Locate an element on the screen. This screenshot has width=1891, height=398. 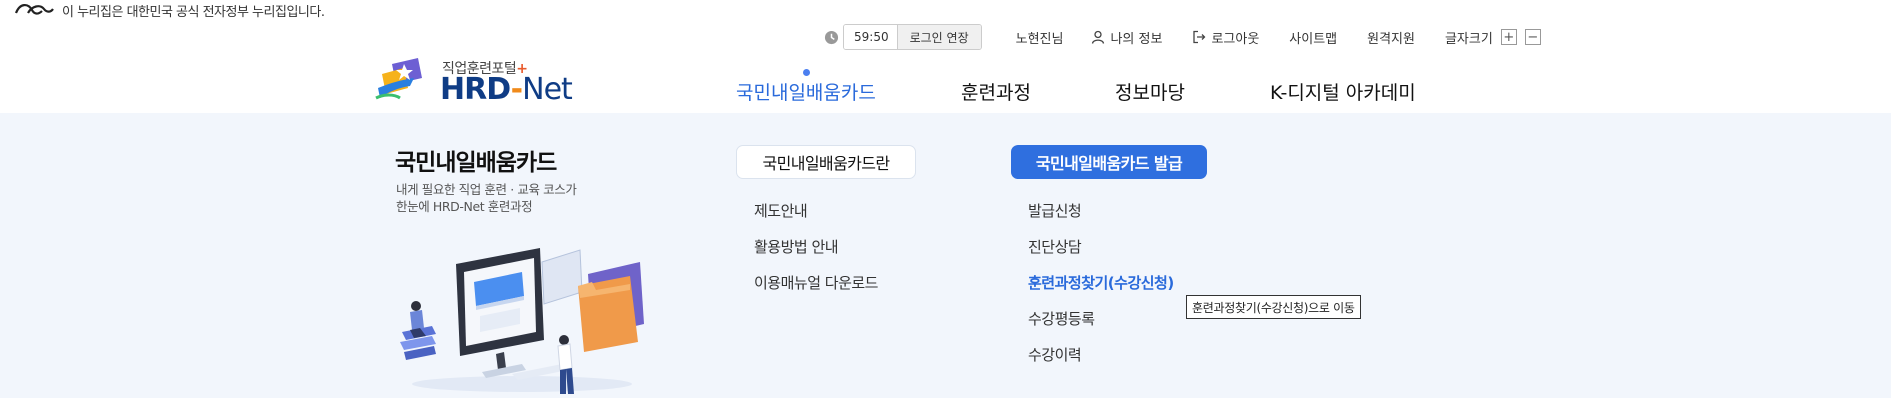
gov-banner: 이 누리집은 대한민국 공식 전자정부 누리집입니다. is located at coordinates (169, 10).